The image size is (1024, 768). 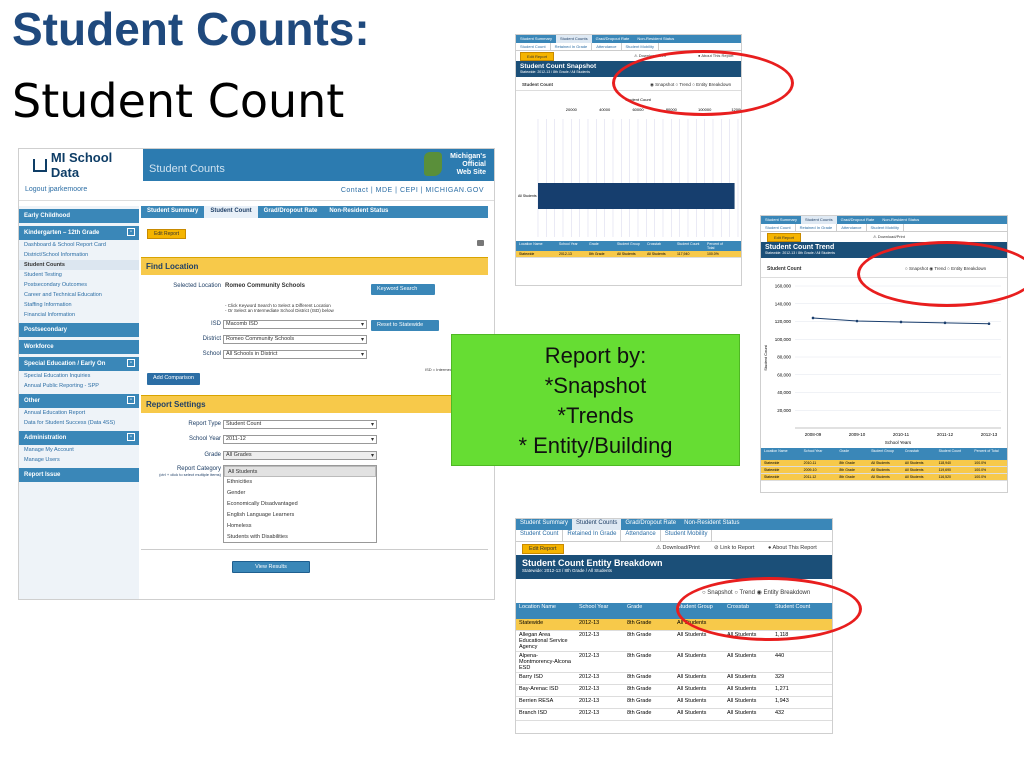 What do you see at coordinates (81, 165) in the screenshot?
I see `mi-school-data-logo: MI School Data` at bounding box center [81, 165].